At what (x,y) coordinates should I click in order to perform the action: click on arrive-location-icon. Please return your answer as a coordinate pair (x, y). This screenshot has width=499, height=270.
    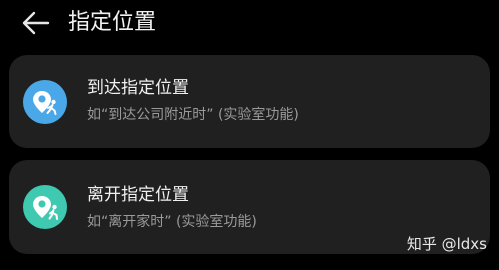
    Looking at the image, I should click on (45, 102).